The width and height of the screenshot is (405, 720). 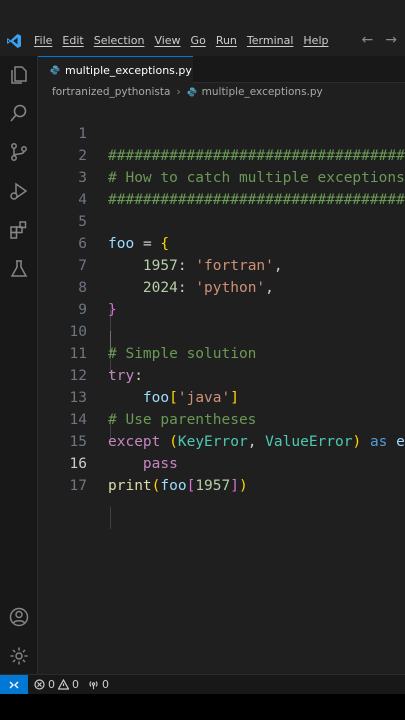 What do you see at coordinates (51, 684) in the screenshot?
I see `error-count: 0` at bounding box center [51, 684].